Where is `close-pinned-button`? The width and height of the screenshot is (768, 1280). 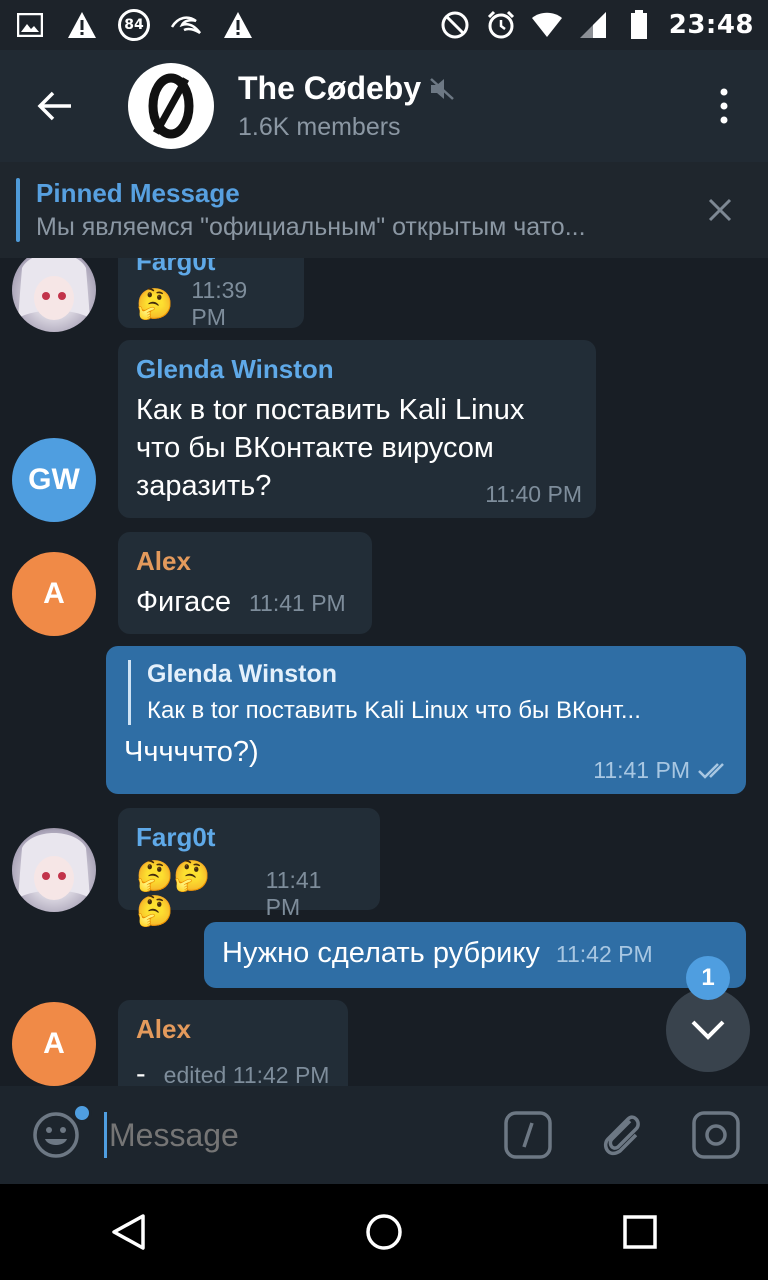 close-pinned-button is located at coordinates (720, 210).